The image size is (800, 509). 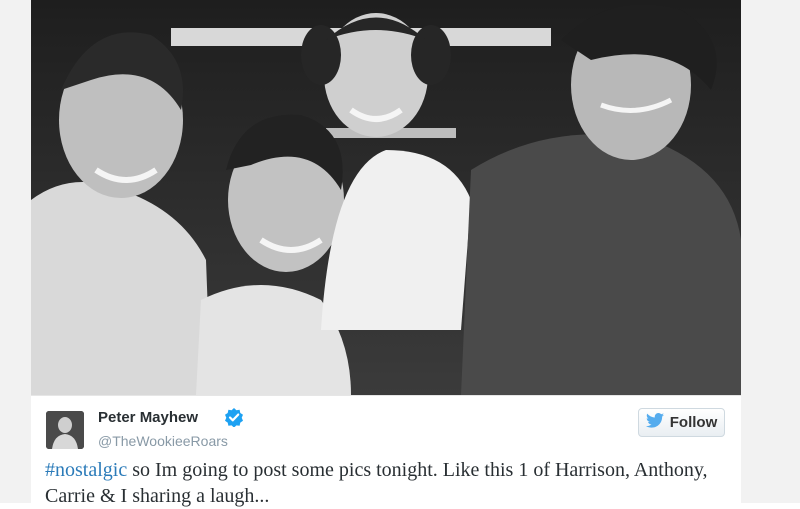 What do you see at coordinates (148, 417) in the screenshot?
I see `user-display-name: Peter Mayhew` at bounding box center [148, 417].